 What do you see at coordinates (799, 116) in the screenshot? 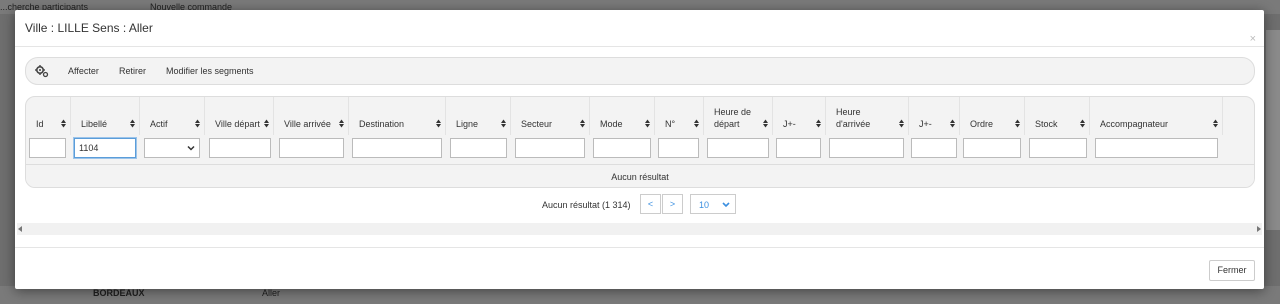
I see `column-header-jpm1: J+-` at bounding box center [799, 116].